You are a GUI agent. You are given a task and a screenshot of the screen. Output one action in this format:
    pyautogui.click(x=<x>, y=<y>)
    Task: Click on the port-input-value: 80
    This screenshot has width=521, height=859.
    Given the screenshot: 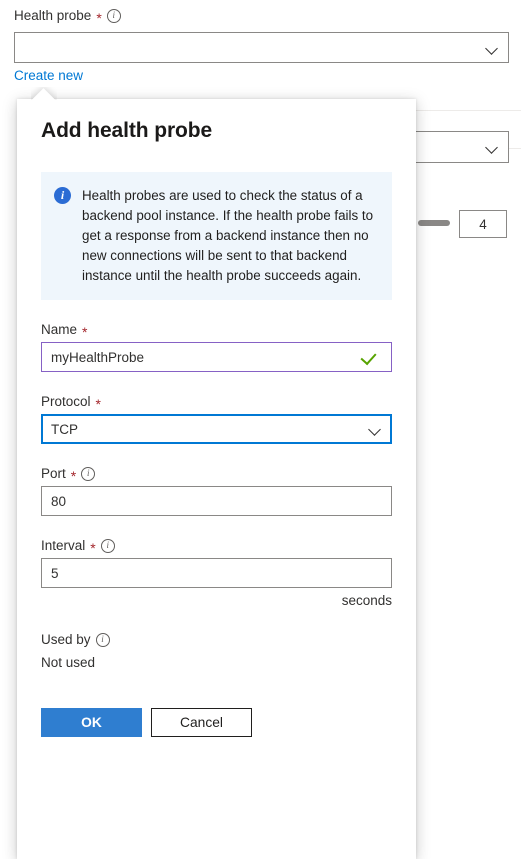 What is the action you would take?
    pyautogui.click(x=59, y=501)
    